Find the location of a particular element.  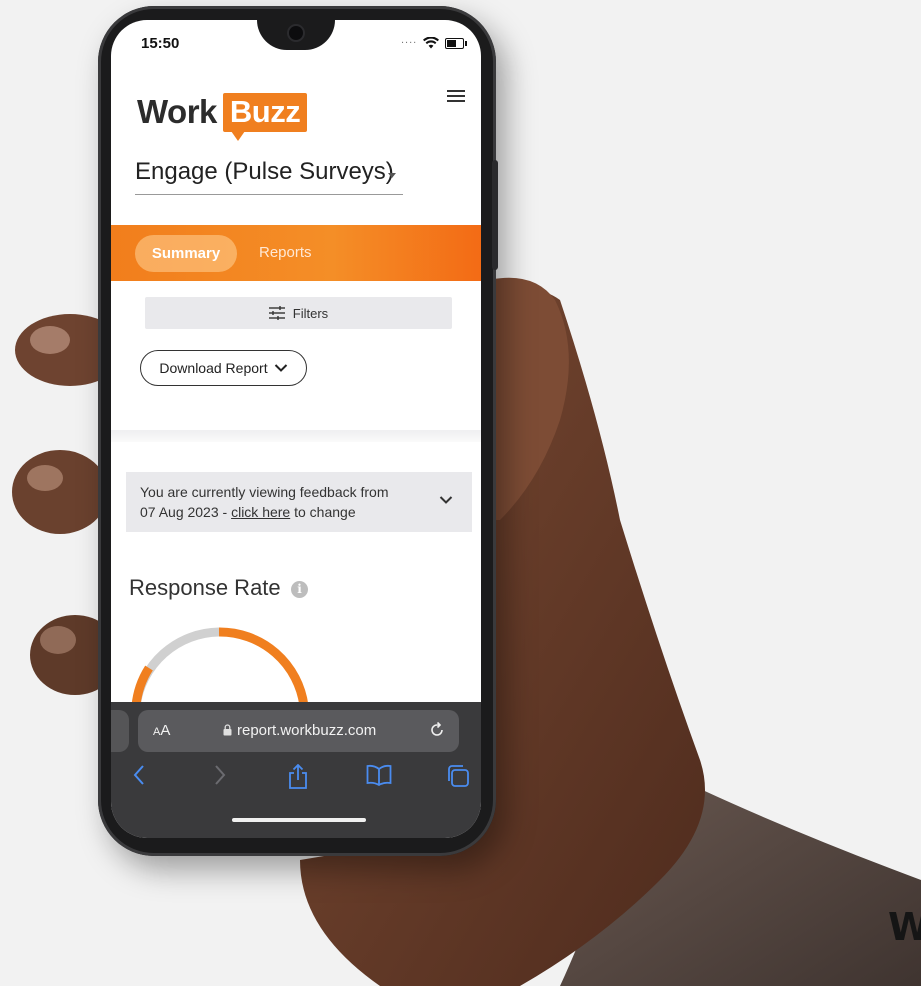

browser-toolbar: AA report.workbuzz.com is located at coordinates (296, 770).